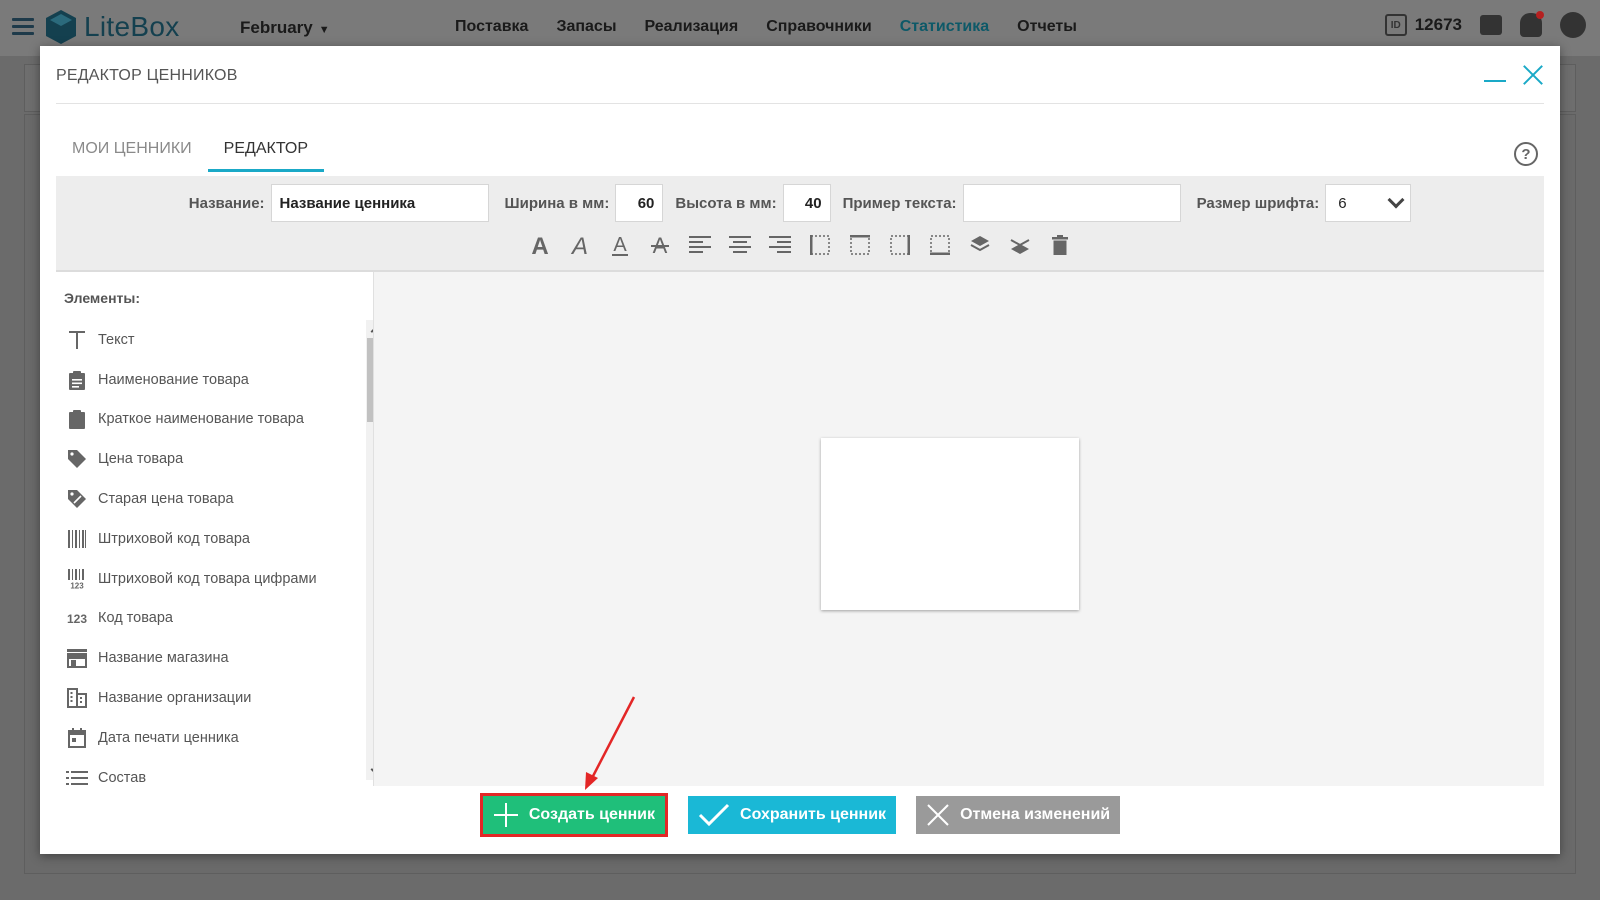  What do you see at coordinates (207, 578) in the screenshot?
I see `element-label: Штриховой код товара цифрами` at bounding box center [207, 578].